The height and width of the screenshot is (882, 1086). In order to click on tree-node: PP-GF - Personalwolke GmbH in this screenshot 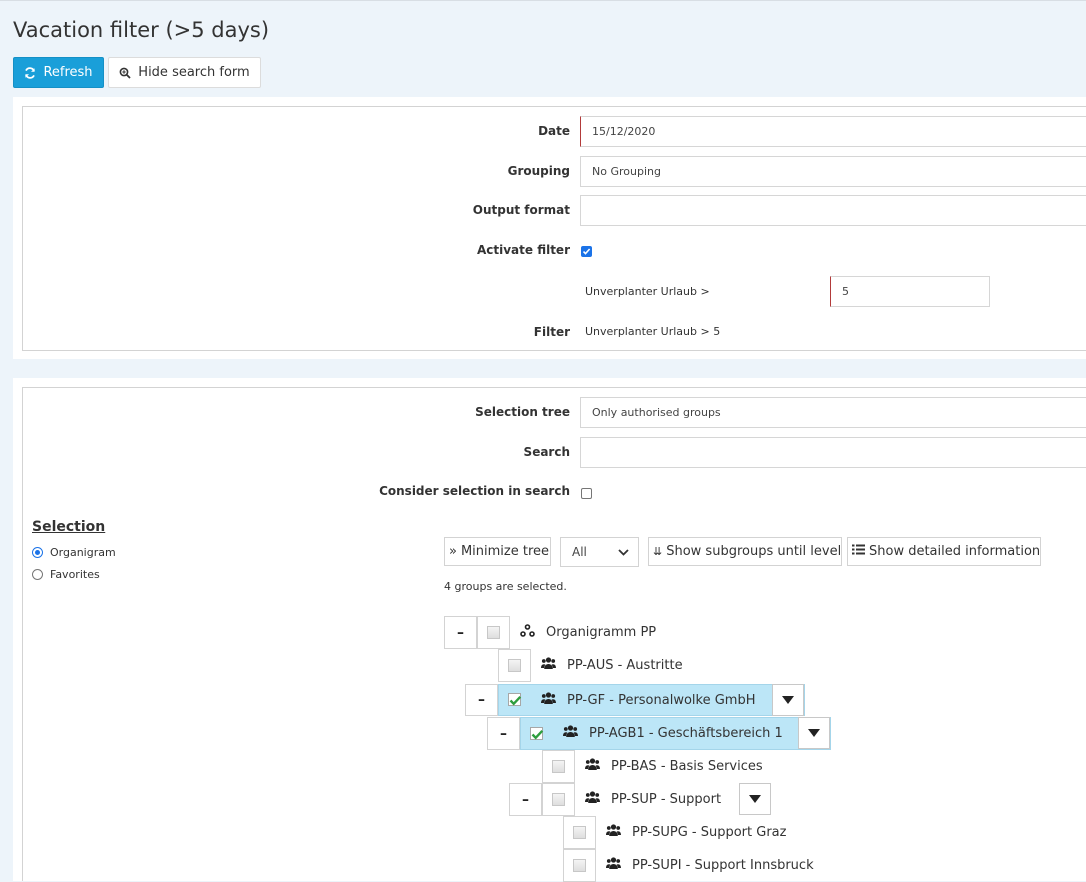, I will do `click(648, 700)`.